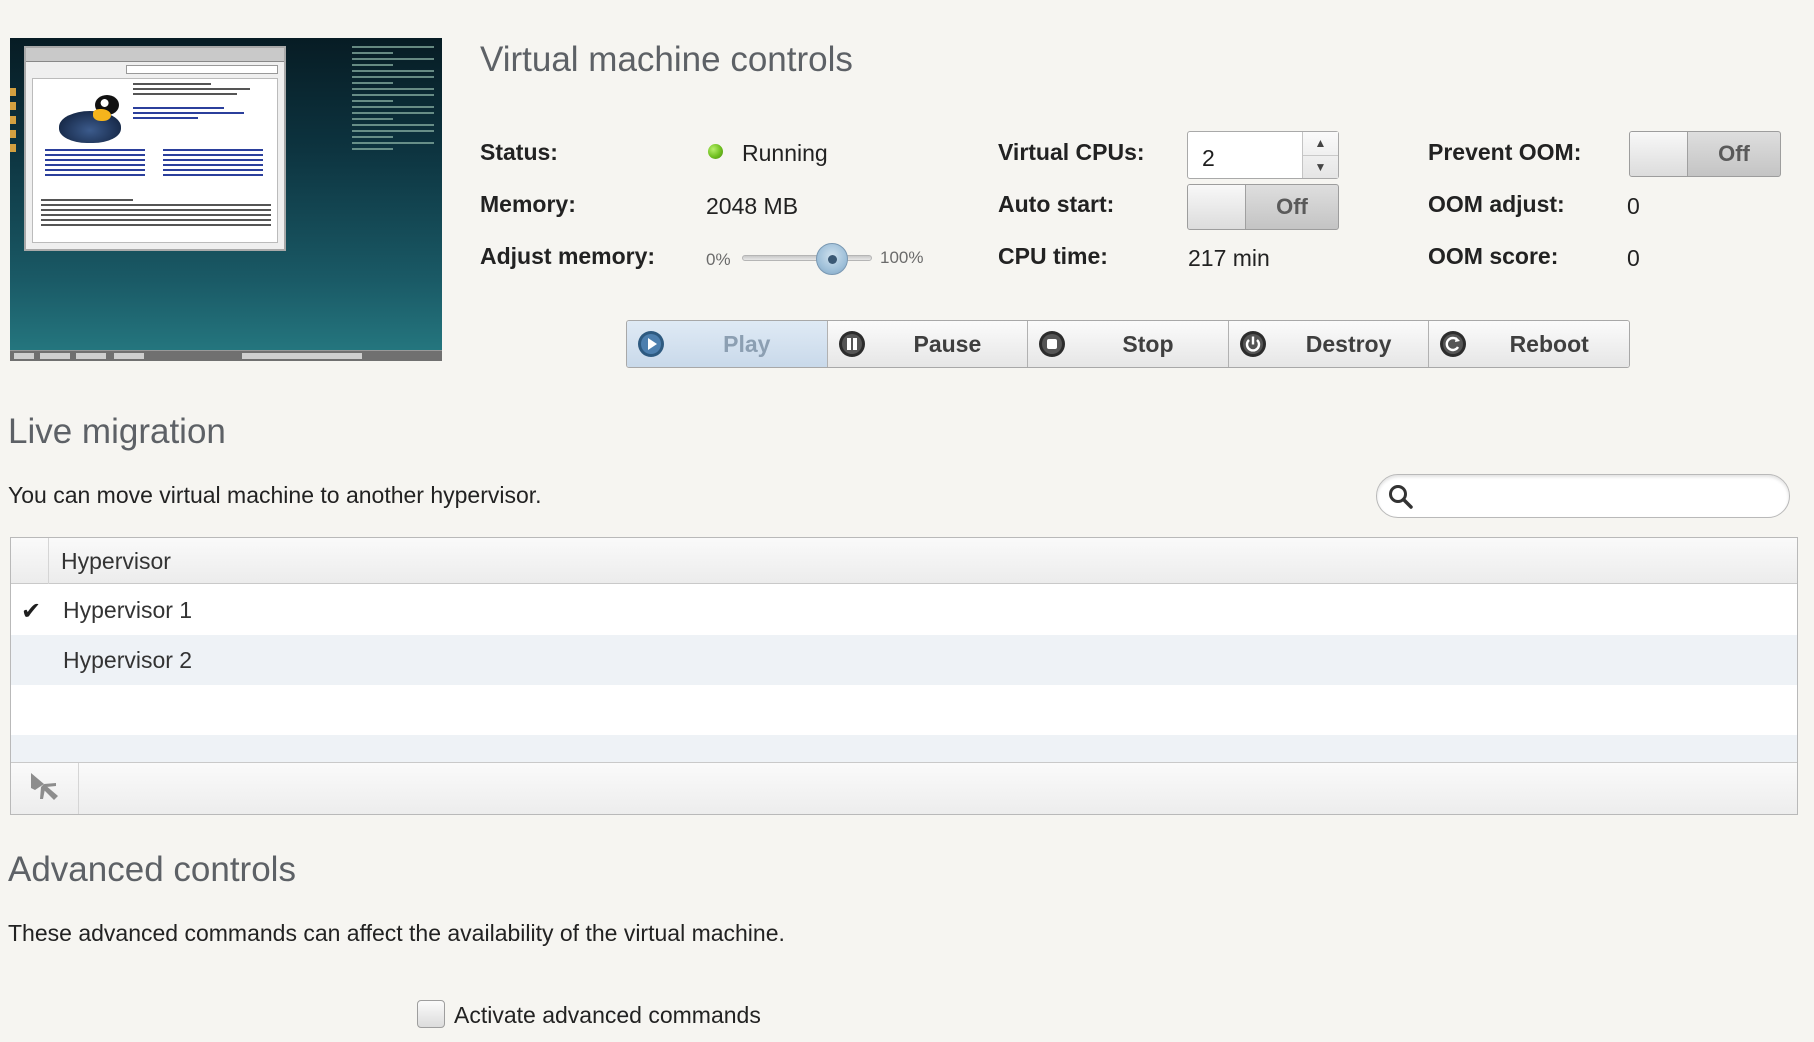 This screenshot has width=1814, height=1042. Describe the element at coordinates (718, 259) in the screenshot. I see `slider-min-label: 0%` at that location.